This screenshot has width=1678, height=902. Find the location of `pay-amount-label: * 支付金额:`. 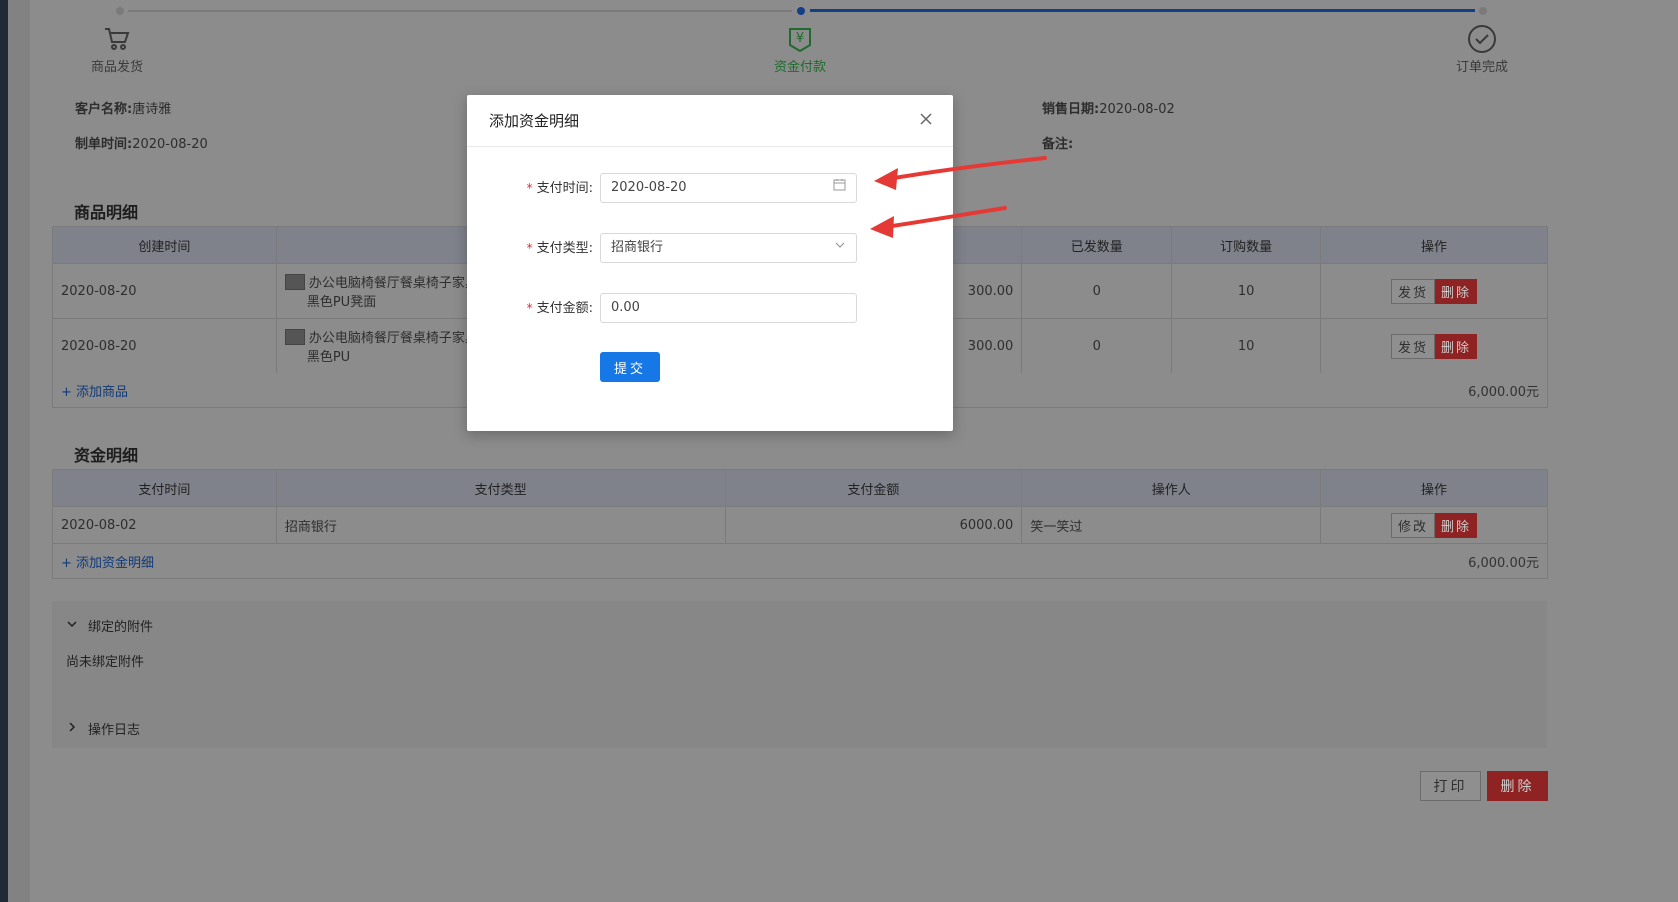

pay-amount-label: * 支付金额: is located at coordinates (560, 308).